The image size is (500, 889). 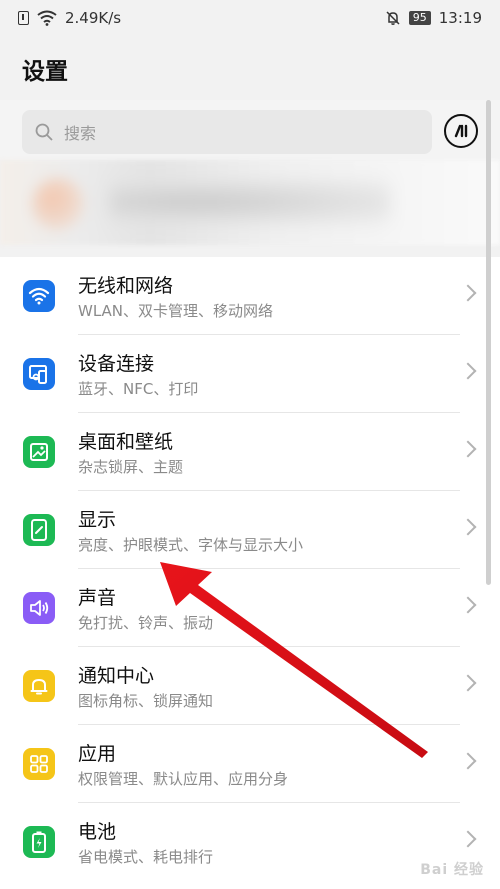 I want to click on sound-icon, so click(x=39, y=608).